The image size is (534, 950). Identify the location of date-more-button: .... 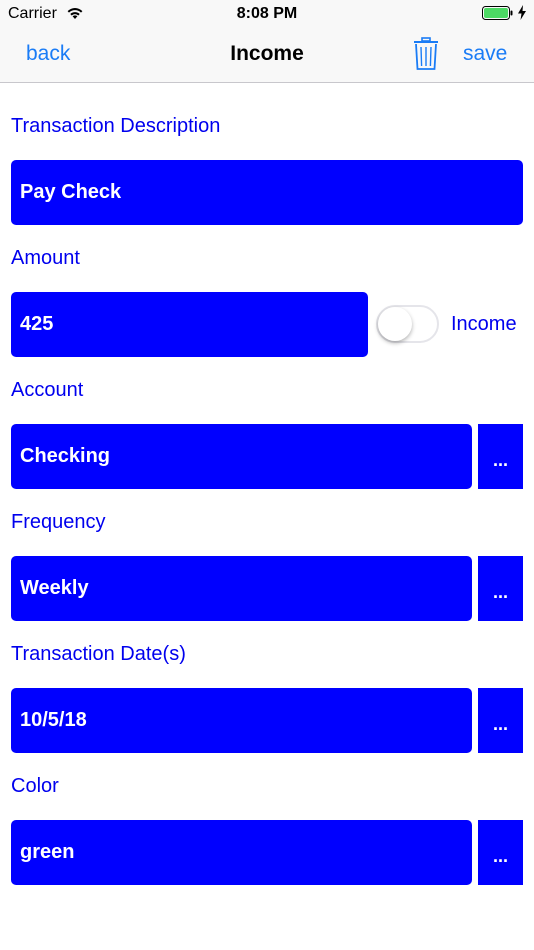
(500, 720).